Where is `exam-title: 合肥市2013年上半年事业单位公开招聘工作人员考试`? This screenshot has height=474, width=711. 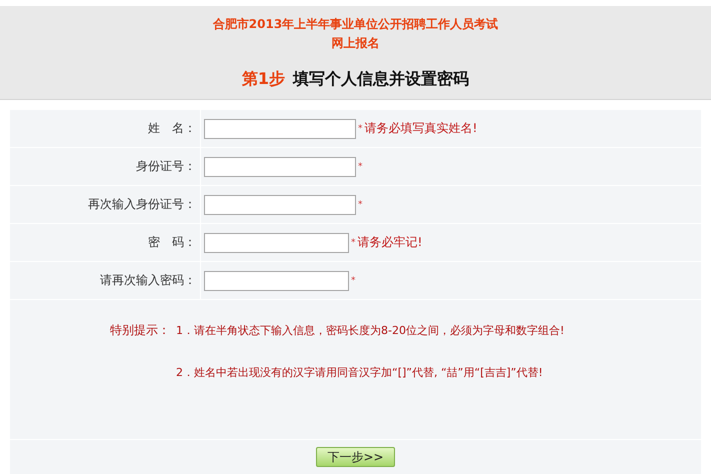 exam-title: 合肥市2013年上半年事业单位公开招聘工作人员考试 is located at coordinates (355, 24).